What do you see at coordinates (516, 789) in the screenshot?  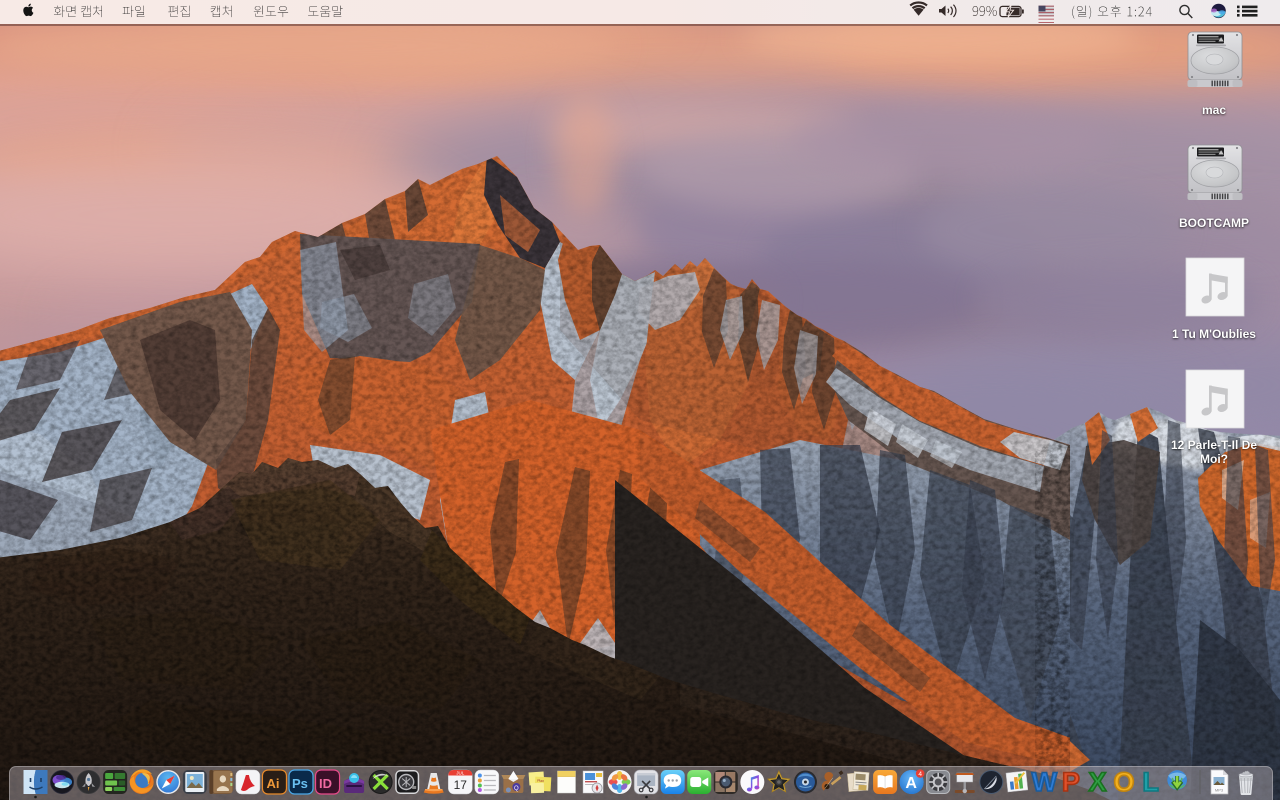 I see `svg-text: Q` at bounding box center [516, 789].